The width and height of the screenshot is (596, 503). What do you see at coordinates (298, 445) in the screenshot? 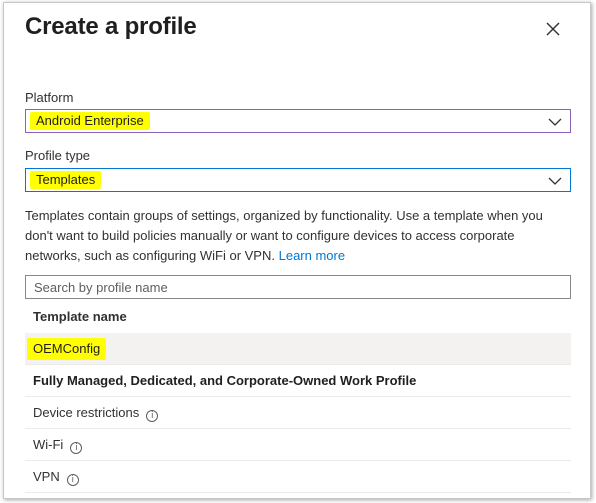
I see `template-row-wifi: Wi-Fi i` at bounding box center [298, 445].